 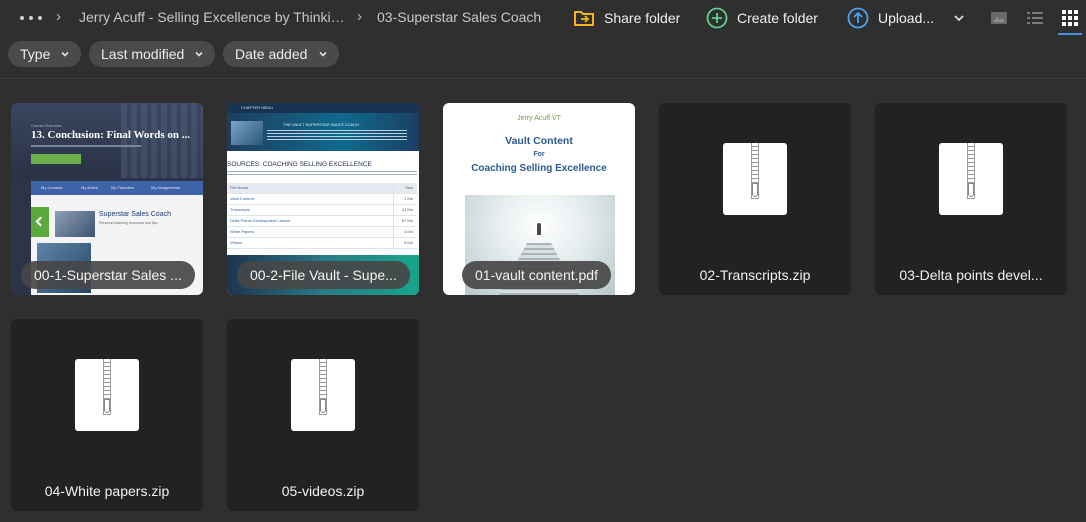 What do you see at coordinates (755, 275) in the screenshot?
I see `file-name: 02-Transcripts.zip` at bounding box center [755, 275].